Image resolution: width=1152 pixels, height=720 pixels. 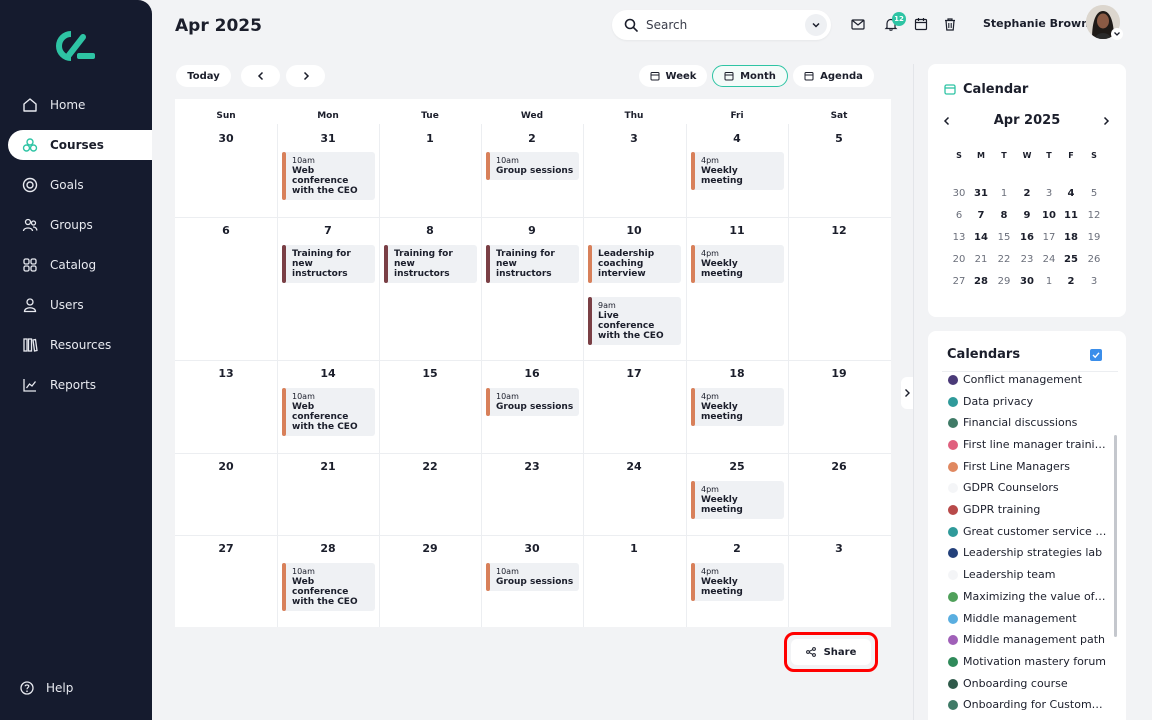 What do you see at coordinates (1094, 237) in the screenshot?
I see `mini-day: 19` at bounding box center [1094, 237].